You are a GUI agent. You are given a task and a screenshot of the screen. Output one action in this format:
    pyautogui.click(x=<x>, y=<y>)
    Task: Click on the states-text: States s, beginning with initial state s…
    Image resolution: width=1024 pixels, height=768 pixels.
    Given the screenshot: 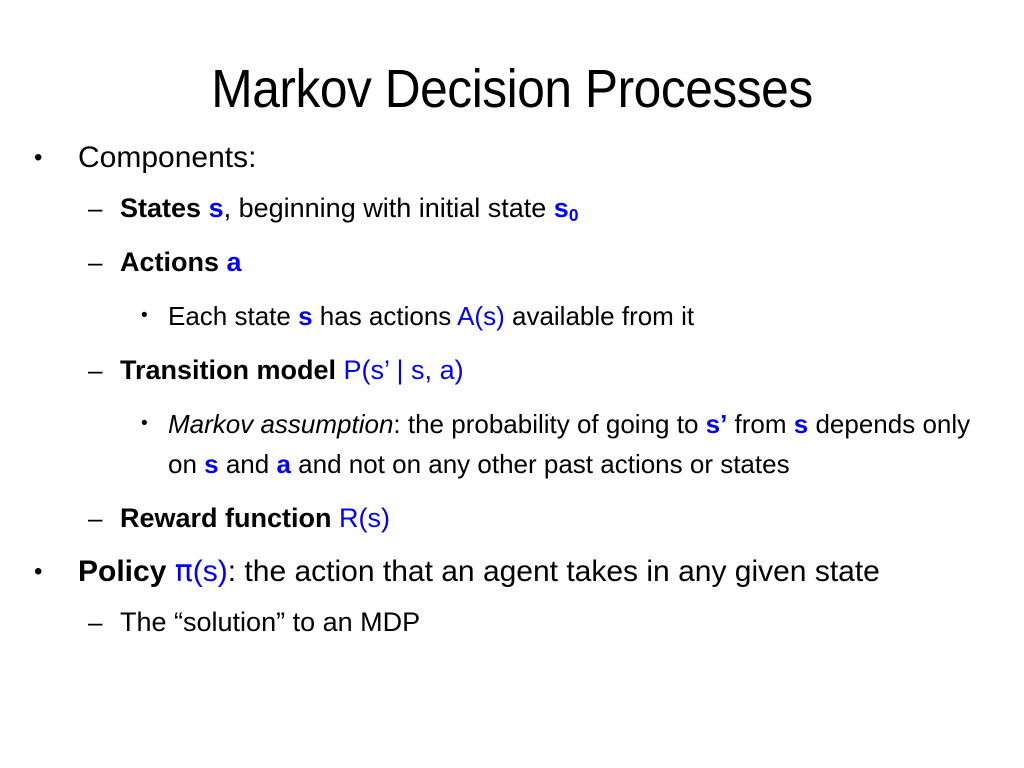 What is the action you would take?
    pyautogui.click(x=572, y=208)
    